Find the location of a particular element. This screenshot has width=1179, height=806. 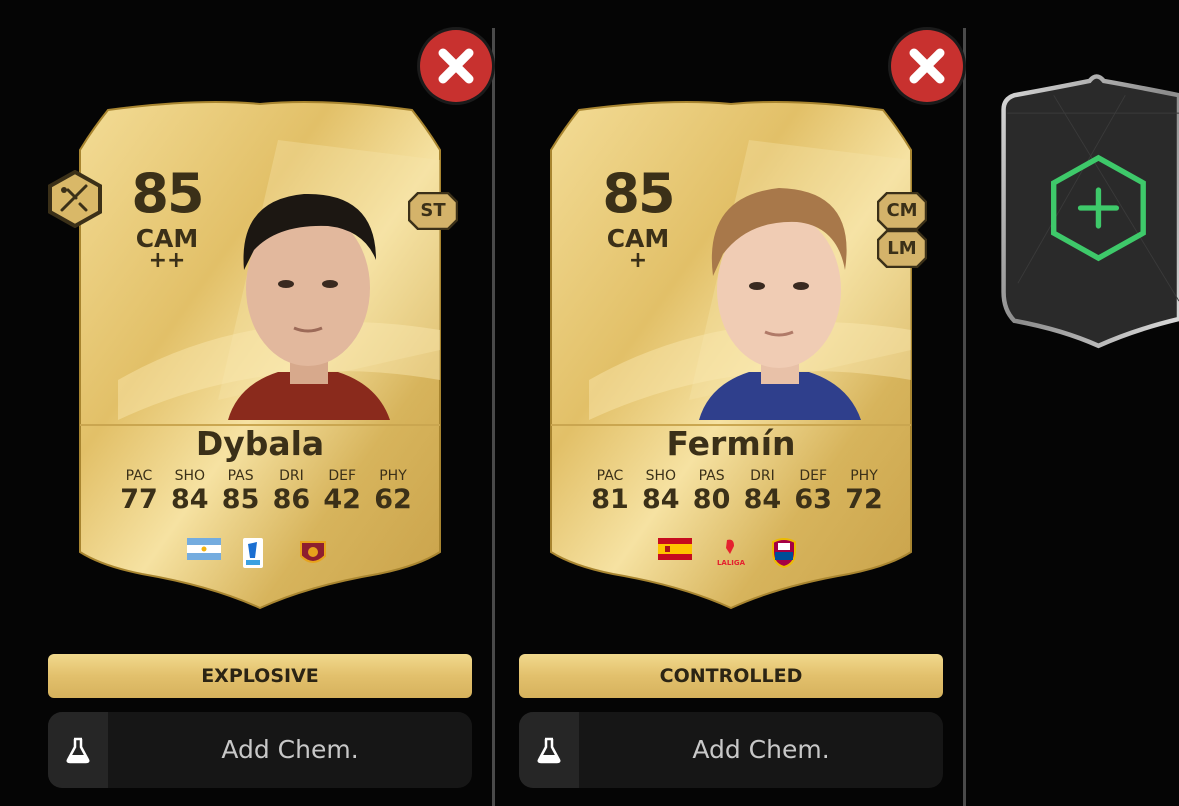

player-name: Fermín is located at coordinates (731, 443).